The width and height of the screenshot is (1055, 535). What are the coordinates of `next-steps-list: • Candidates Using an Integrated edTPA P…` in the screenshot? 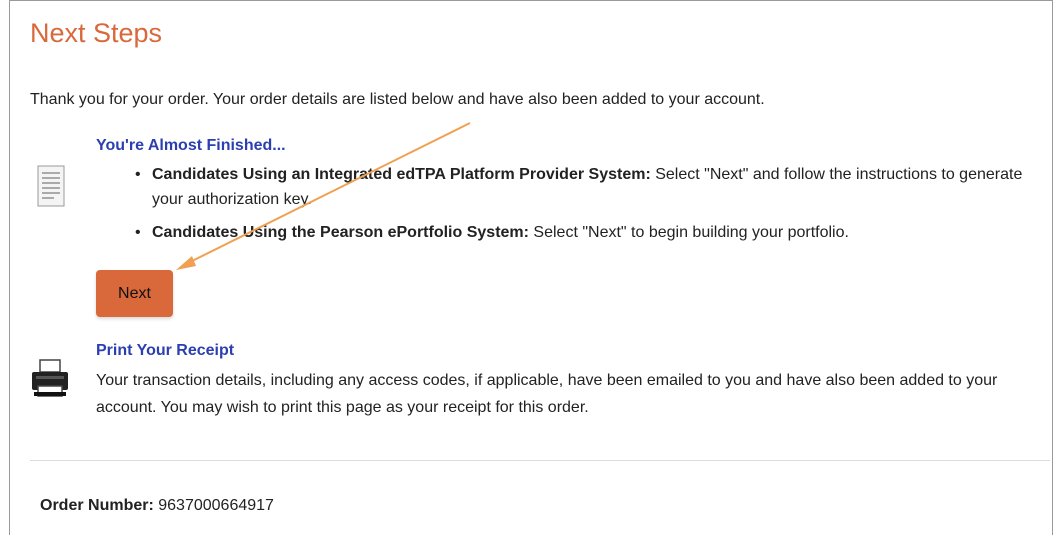 It's located at (580, 207).